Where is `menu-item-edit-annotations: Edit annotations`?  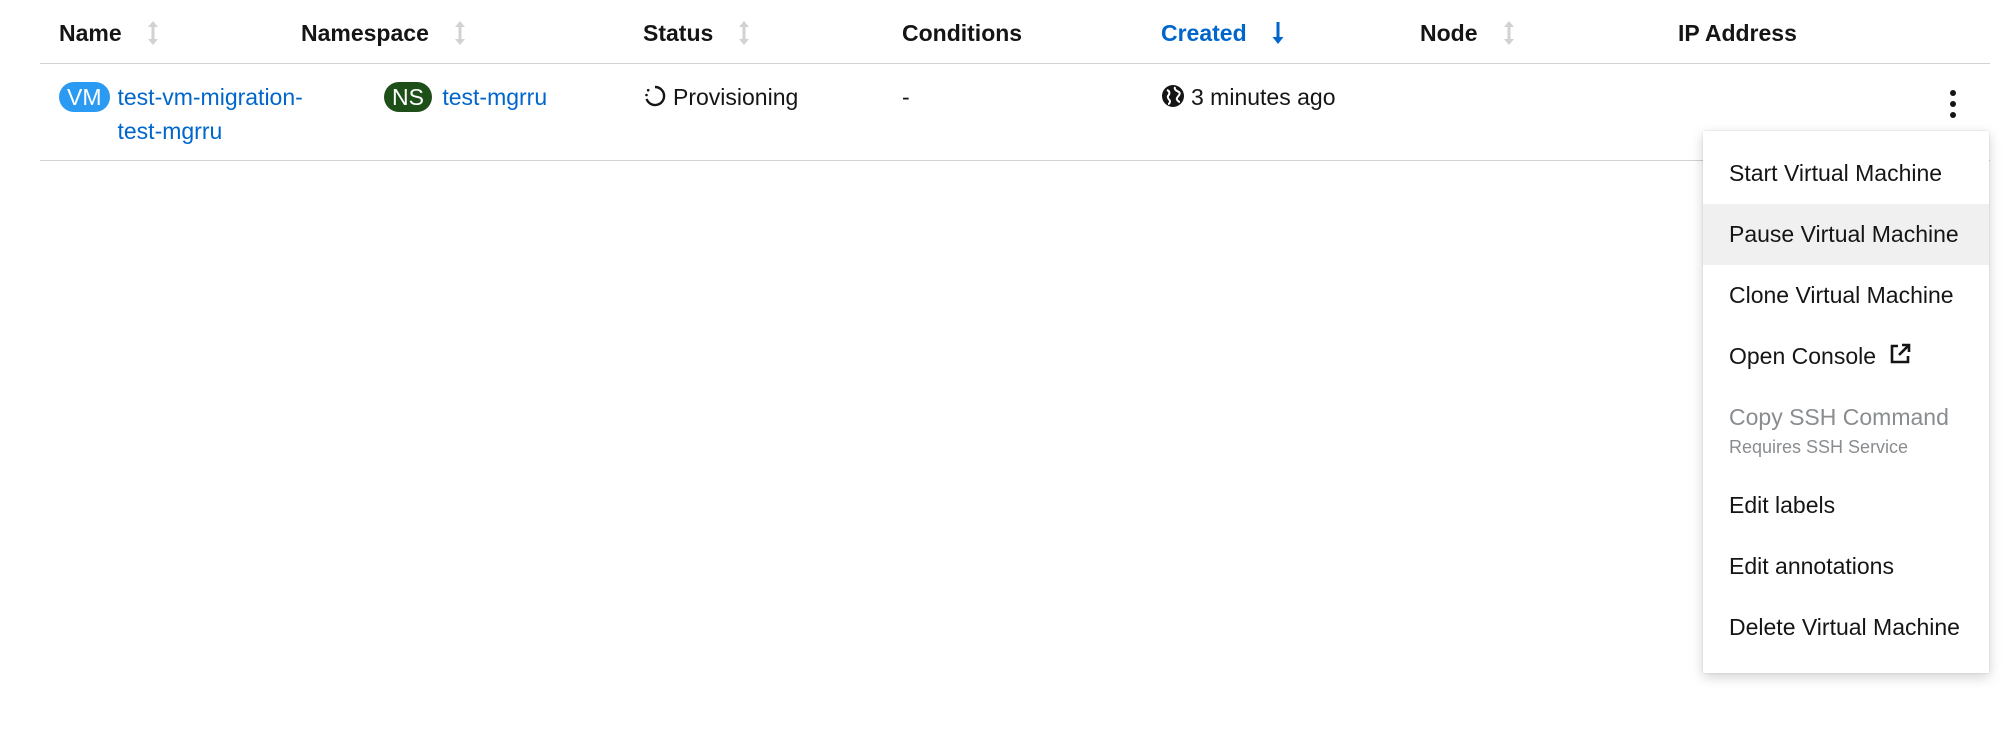 menu-item-edit-annotations: Edit annotations is located at coordinates (1846, 566).